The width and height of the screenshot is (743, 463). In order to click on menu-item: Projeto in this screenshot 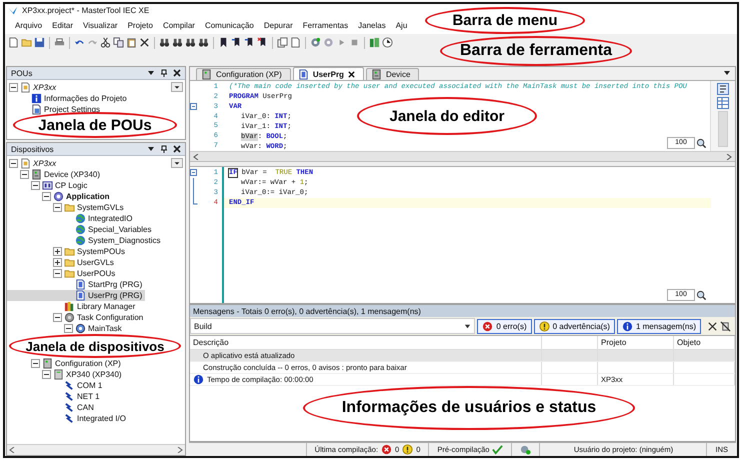, I will do `click(140, 25)`.